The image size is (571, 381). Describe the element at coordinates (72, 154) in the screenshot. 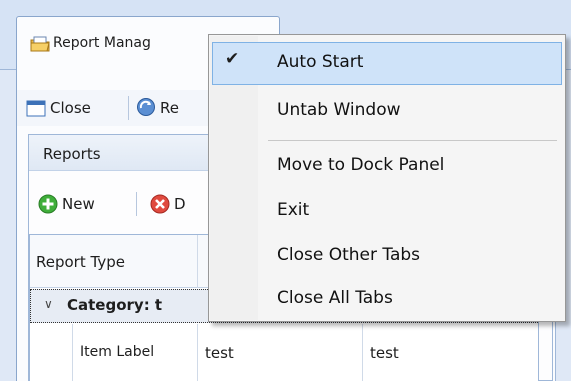

I see `group-title: Reports` at that location.